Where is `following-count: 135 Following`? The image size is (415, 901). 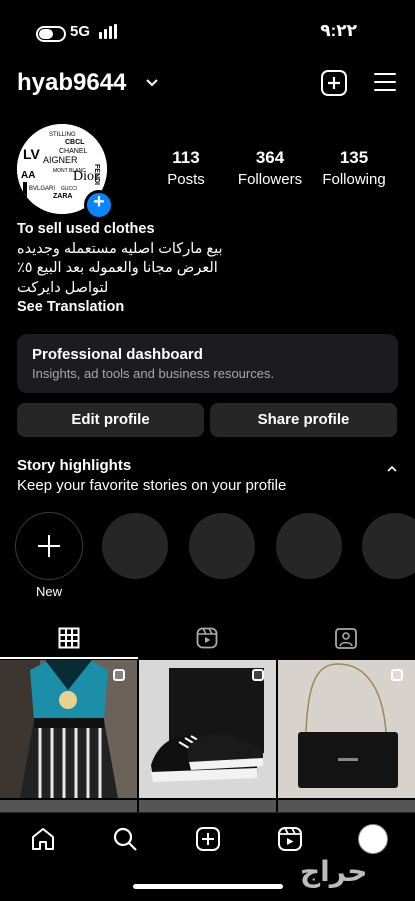
following-count: 135 Following is located at coordinates (354, 168).